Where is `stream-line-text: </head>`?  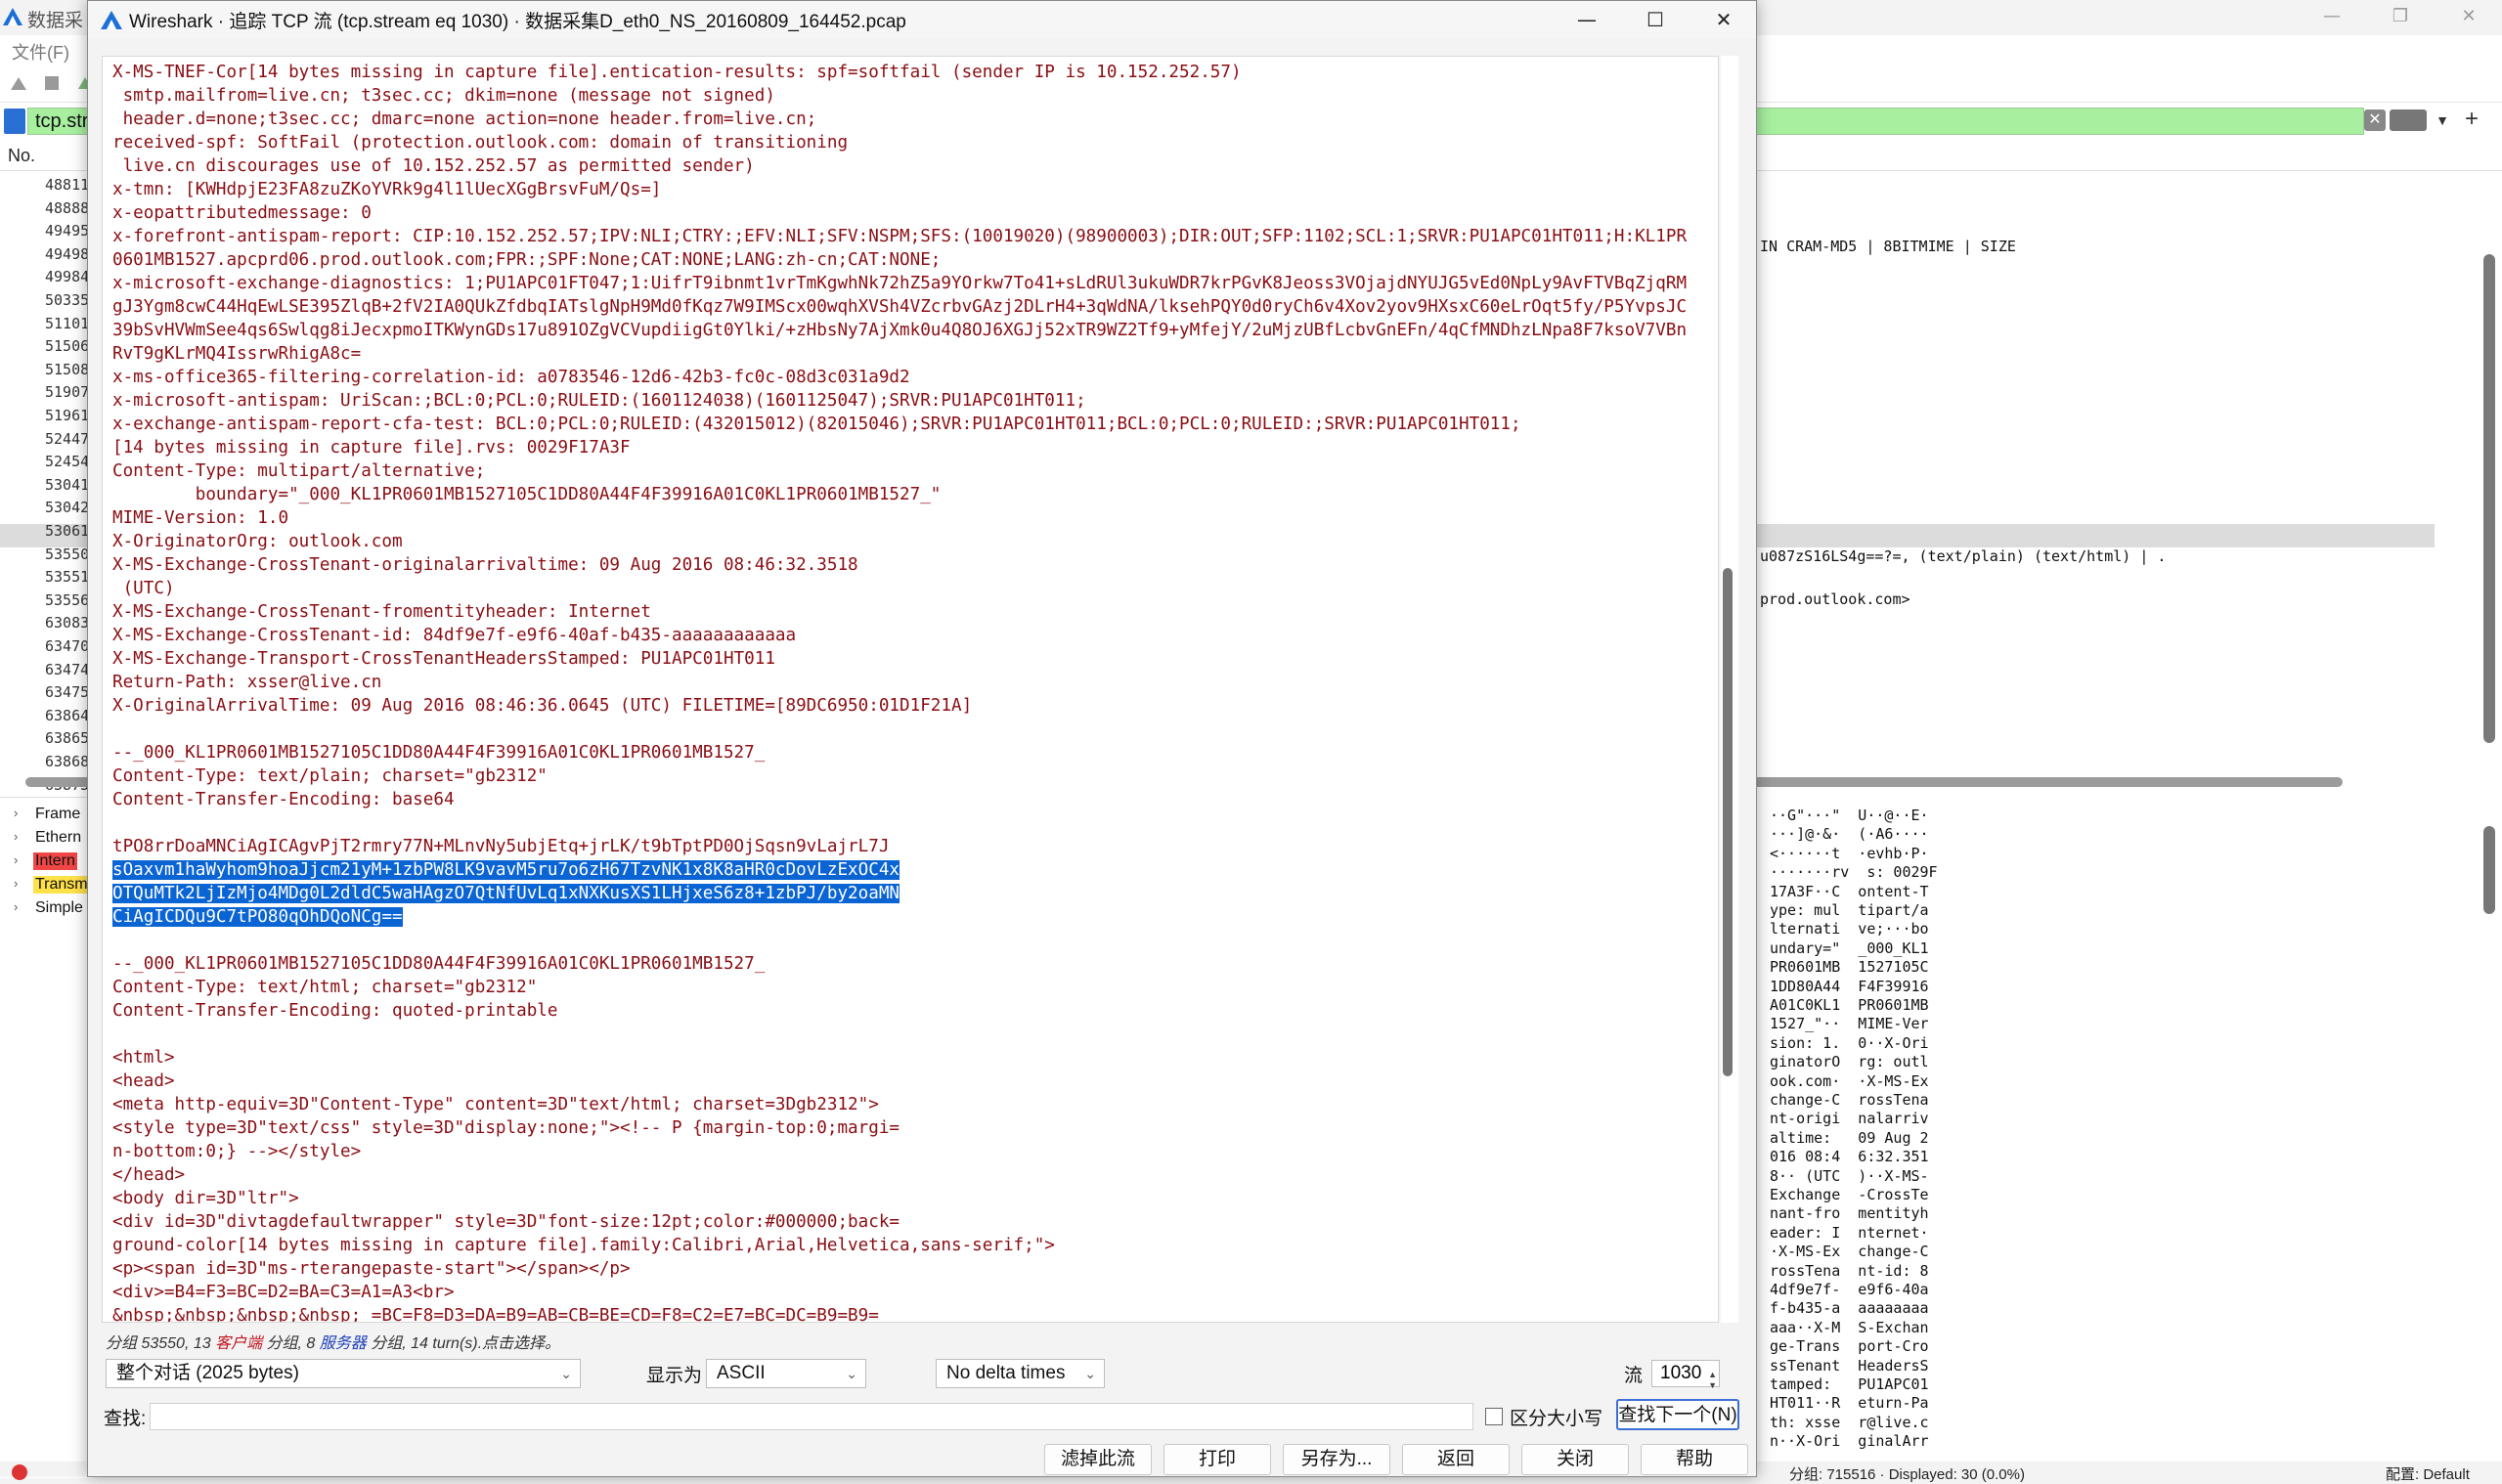
stream-line-text: </head> is located at coordinates (149, 1175).